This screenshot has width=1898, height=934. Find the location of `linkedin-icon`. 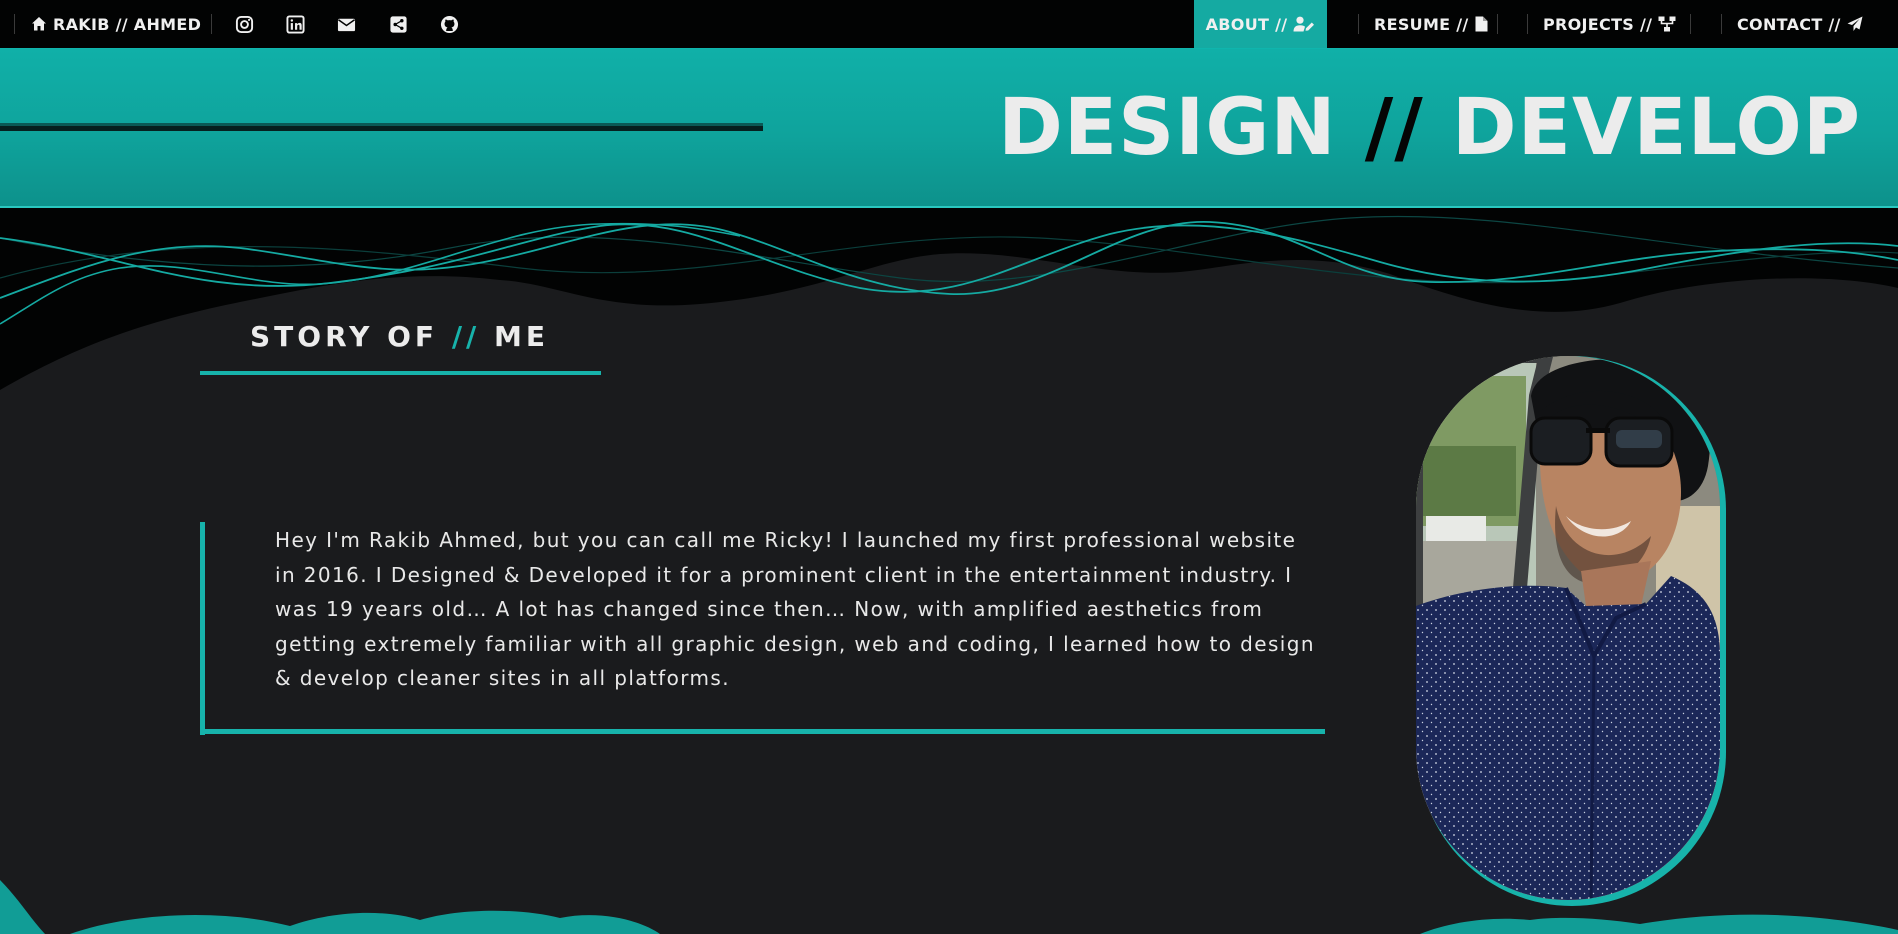

linkedin-icon is located at coordinates (295, 24).